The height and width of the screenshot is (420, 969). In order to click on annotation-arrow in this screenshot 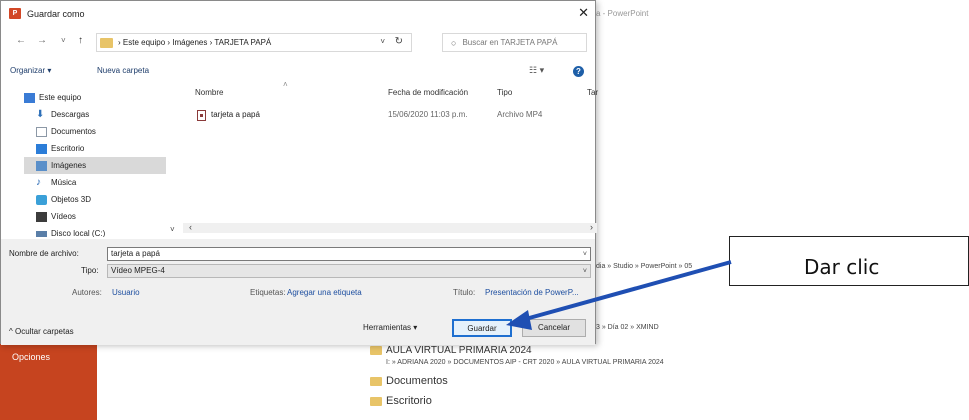, I will do `click(619, 295)`.